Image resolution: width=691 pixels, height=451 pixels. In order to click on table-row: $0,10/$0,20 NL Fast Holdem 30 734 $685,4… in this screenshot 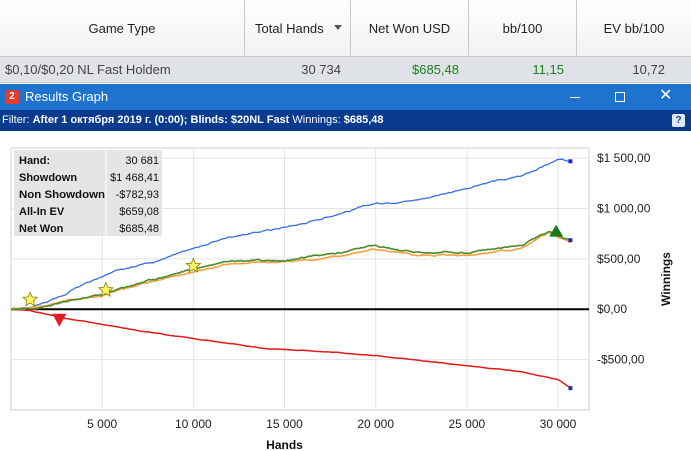, I will do `click(345, 70)`.